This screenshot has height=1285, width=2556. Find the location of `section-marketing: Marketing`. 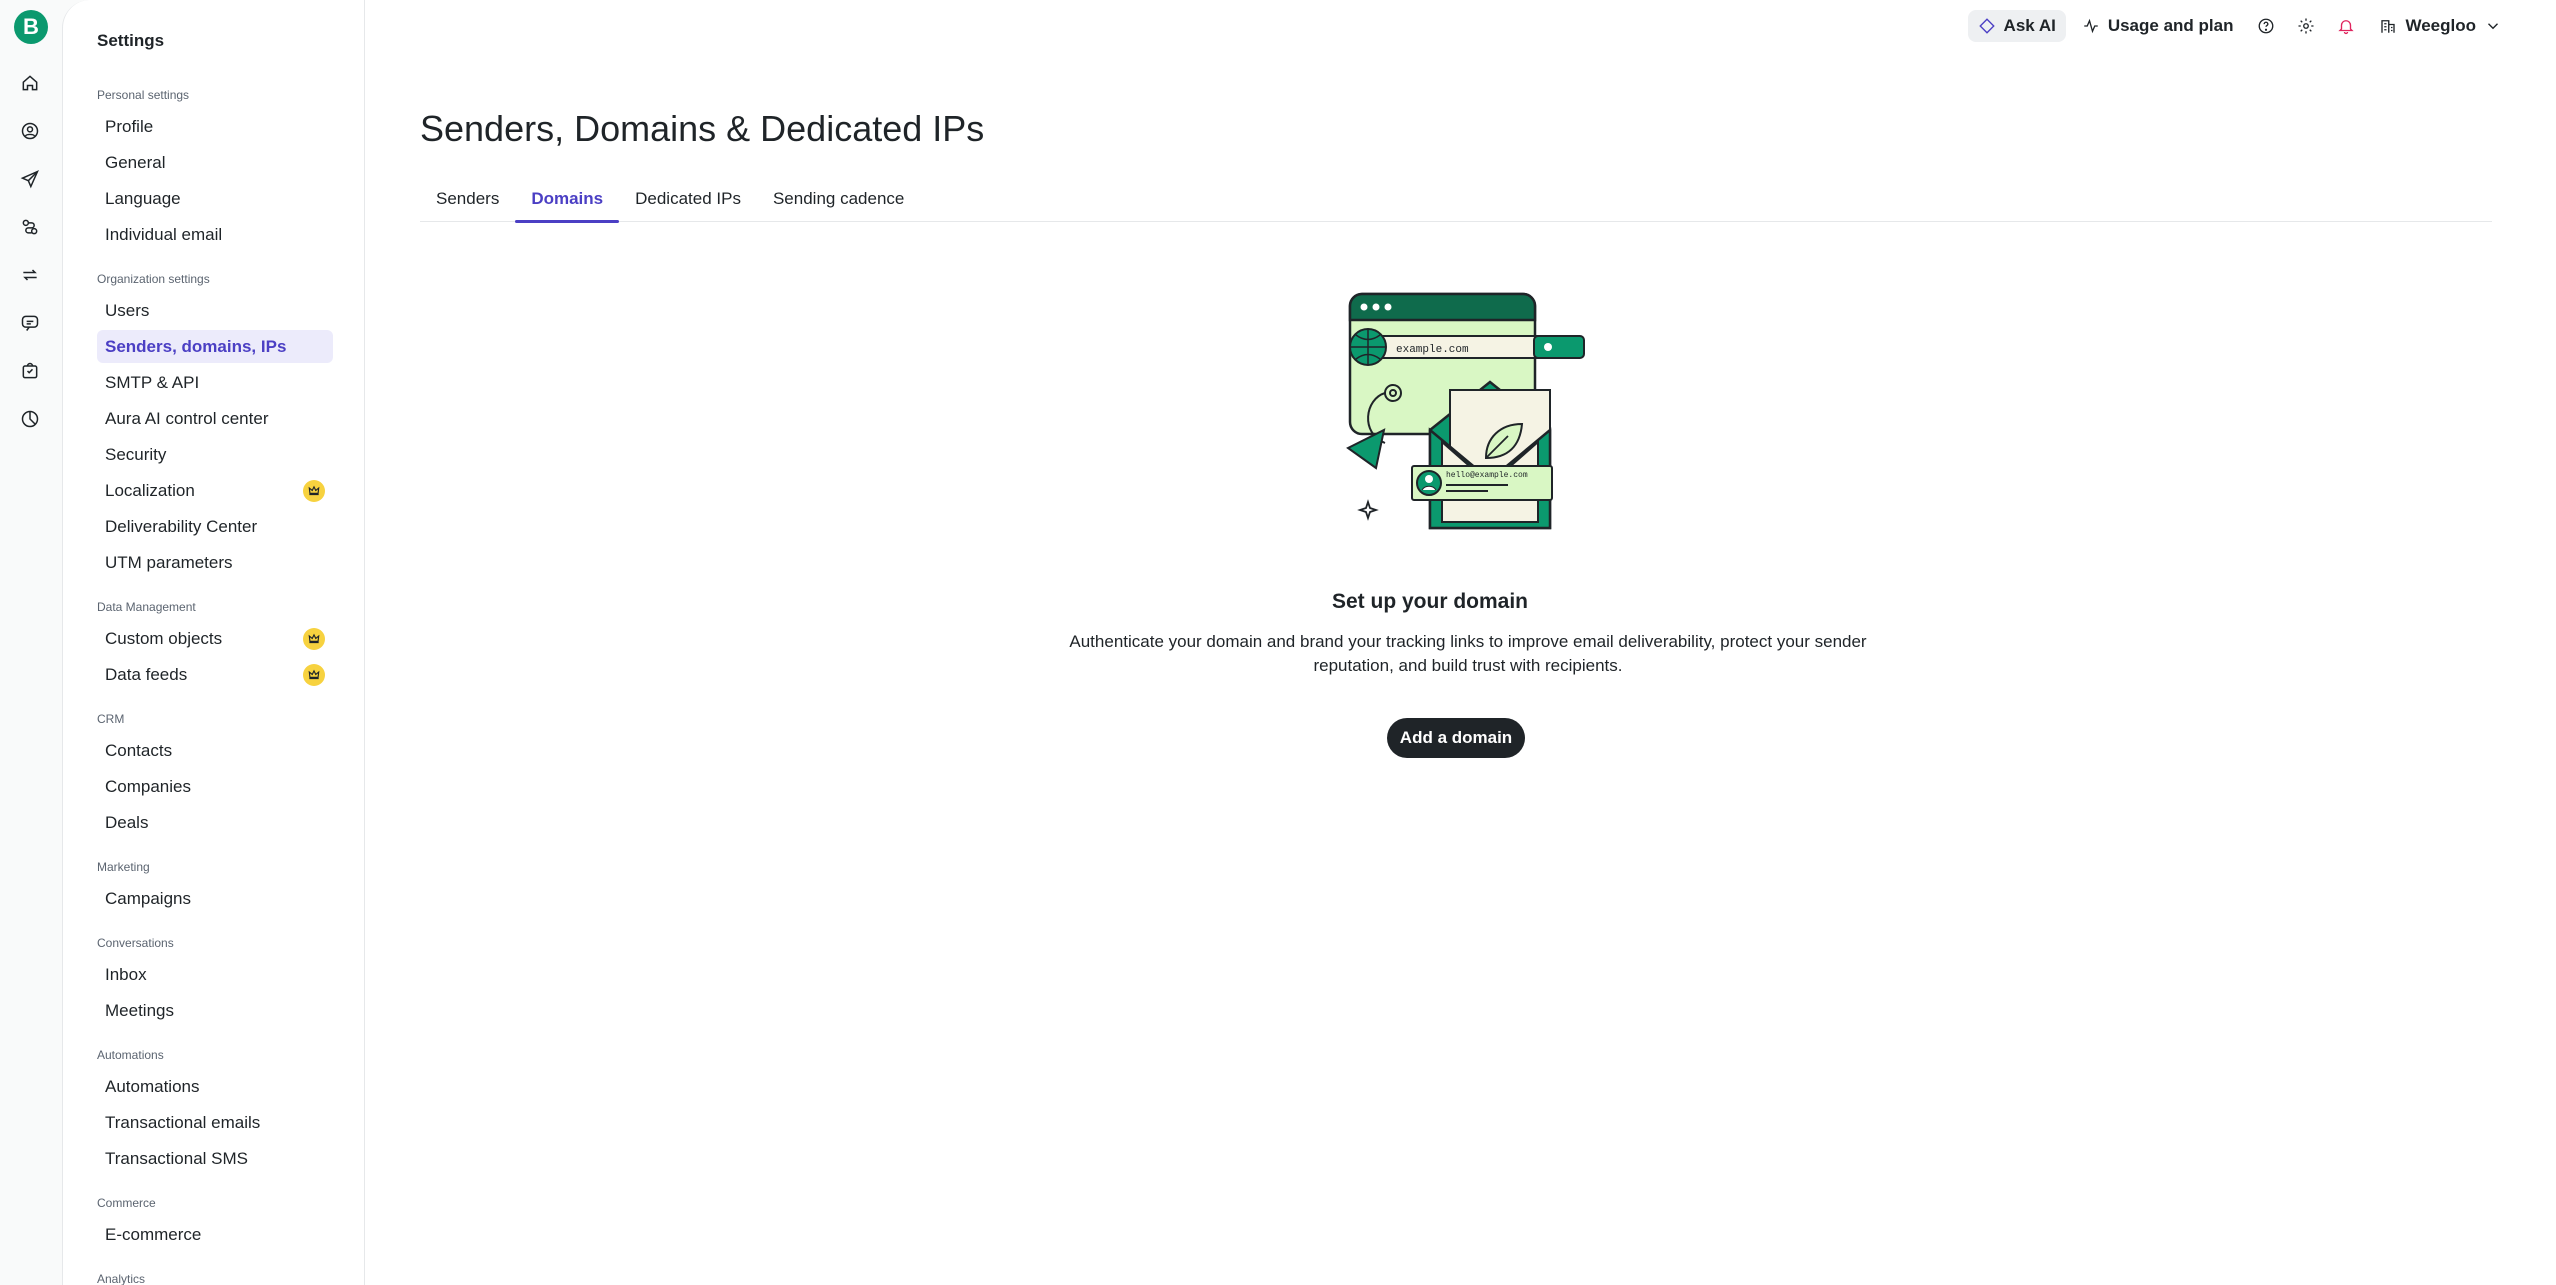

section-marketing: Marketing is located at coordinates (123, 867).